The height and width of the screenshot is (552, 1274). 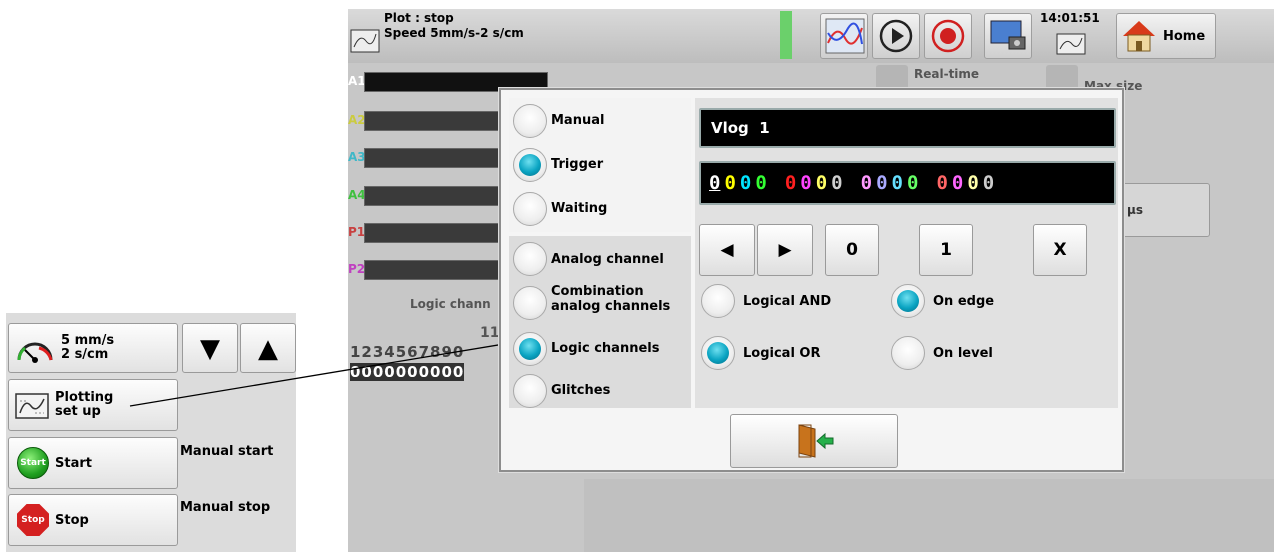 What do you see at coordinates (225, 507) in the screenshot?
I see `stop-description: Manual stop` at bounding box center [225, 507].